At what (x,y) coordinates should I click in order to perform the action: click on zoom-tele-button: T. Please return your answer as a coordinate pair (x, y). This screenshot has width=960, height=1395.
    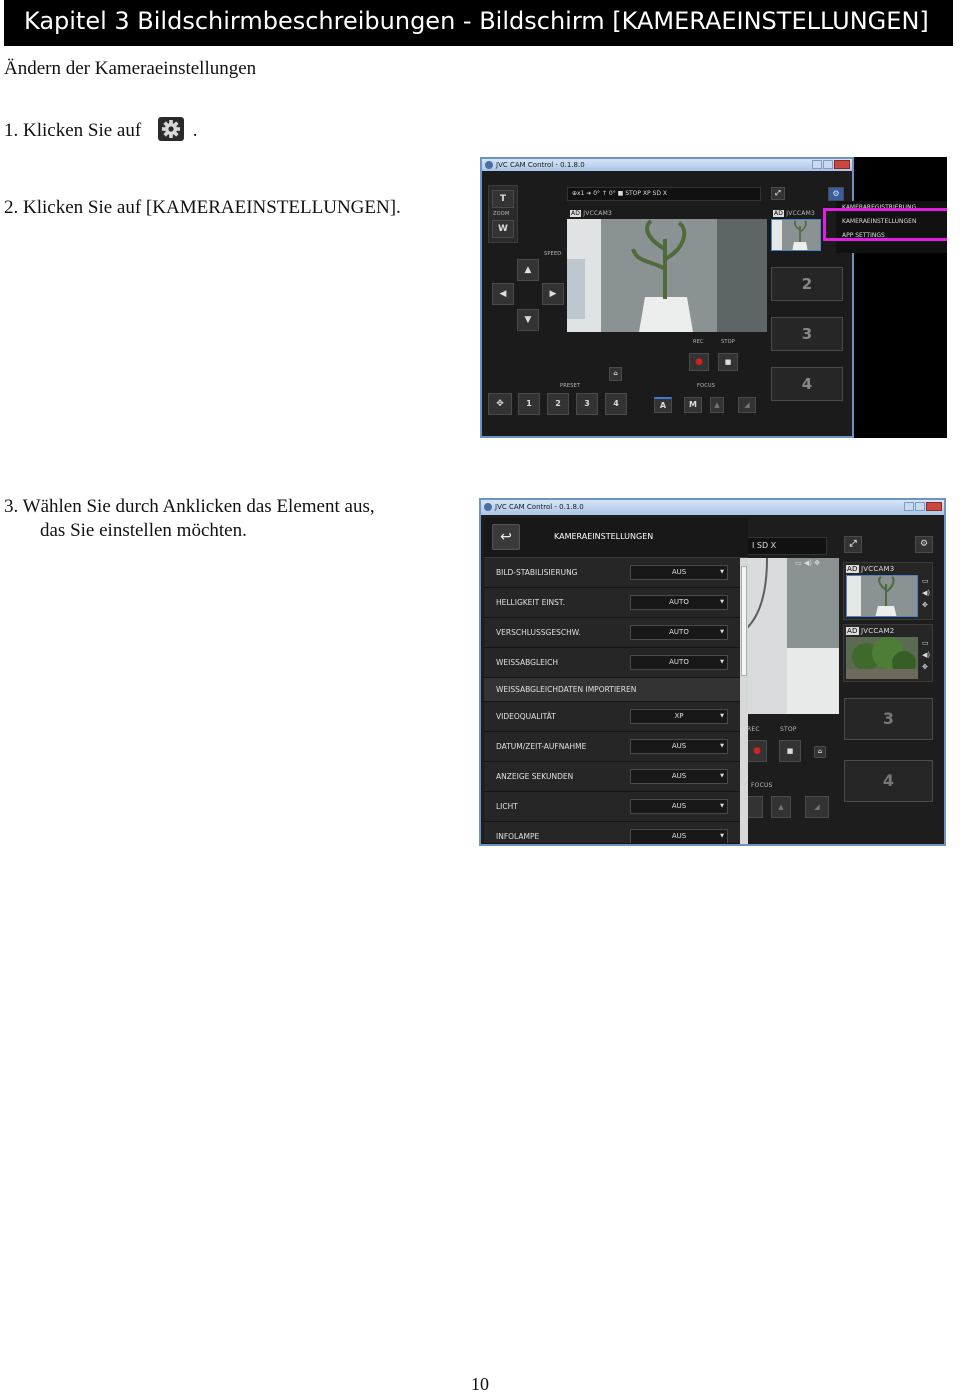
    Looking at the image, I should click on (503, 199).